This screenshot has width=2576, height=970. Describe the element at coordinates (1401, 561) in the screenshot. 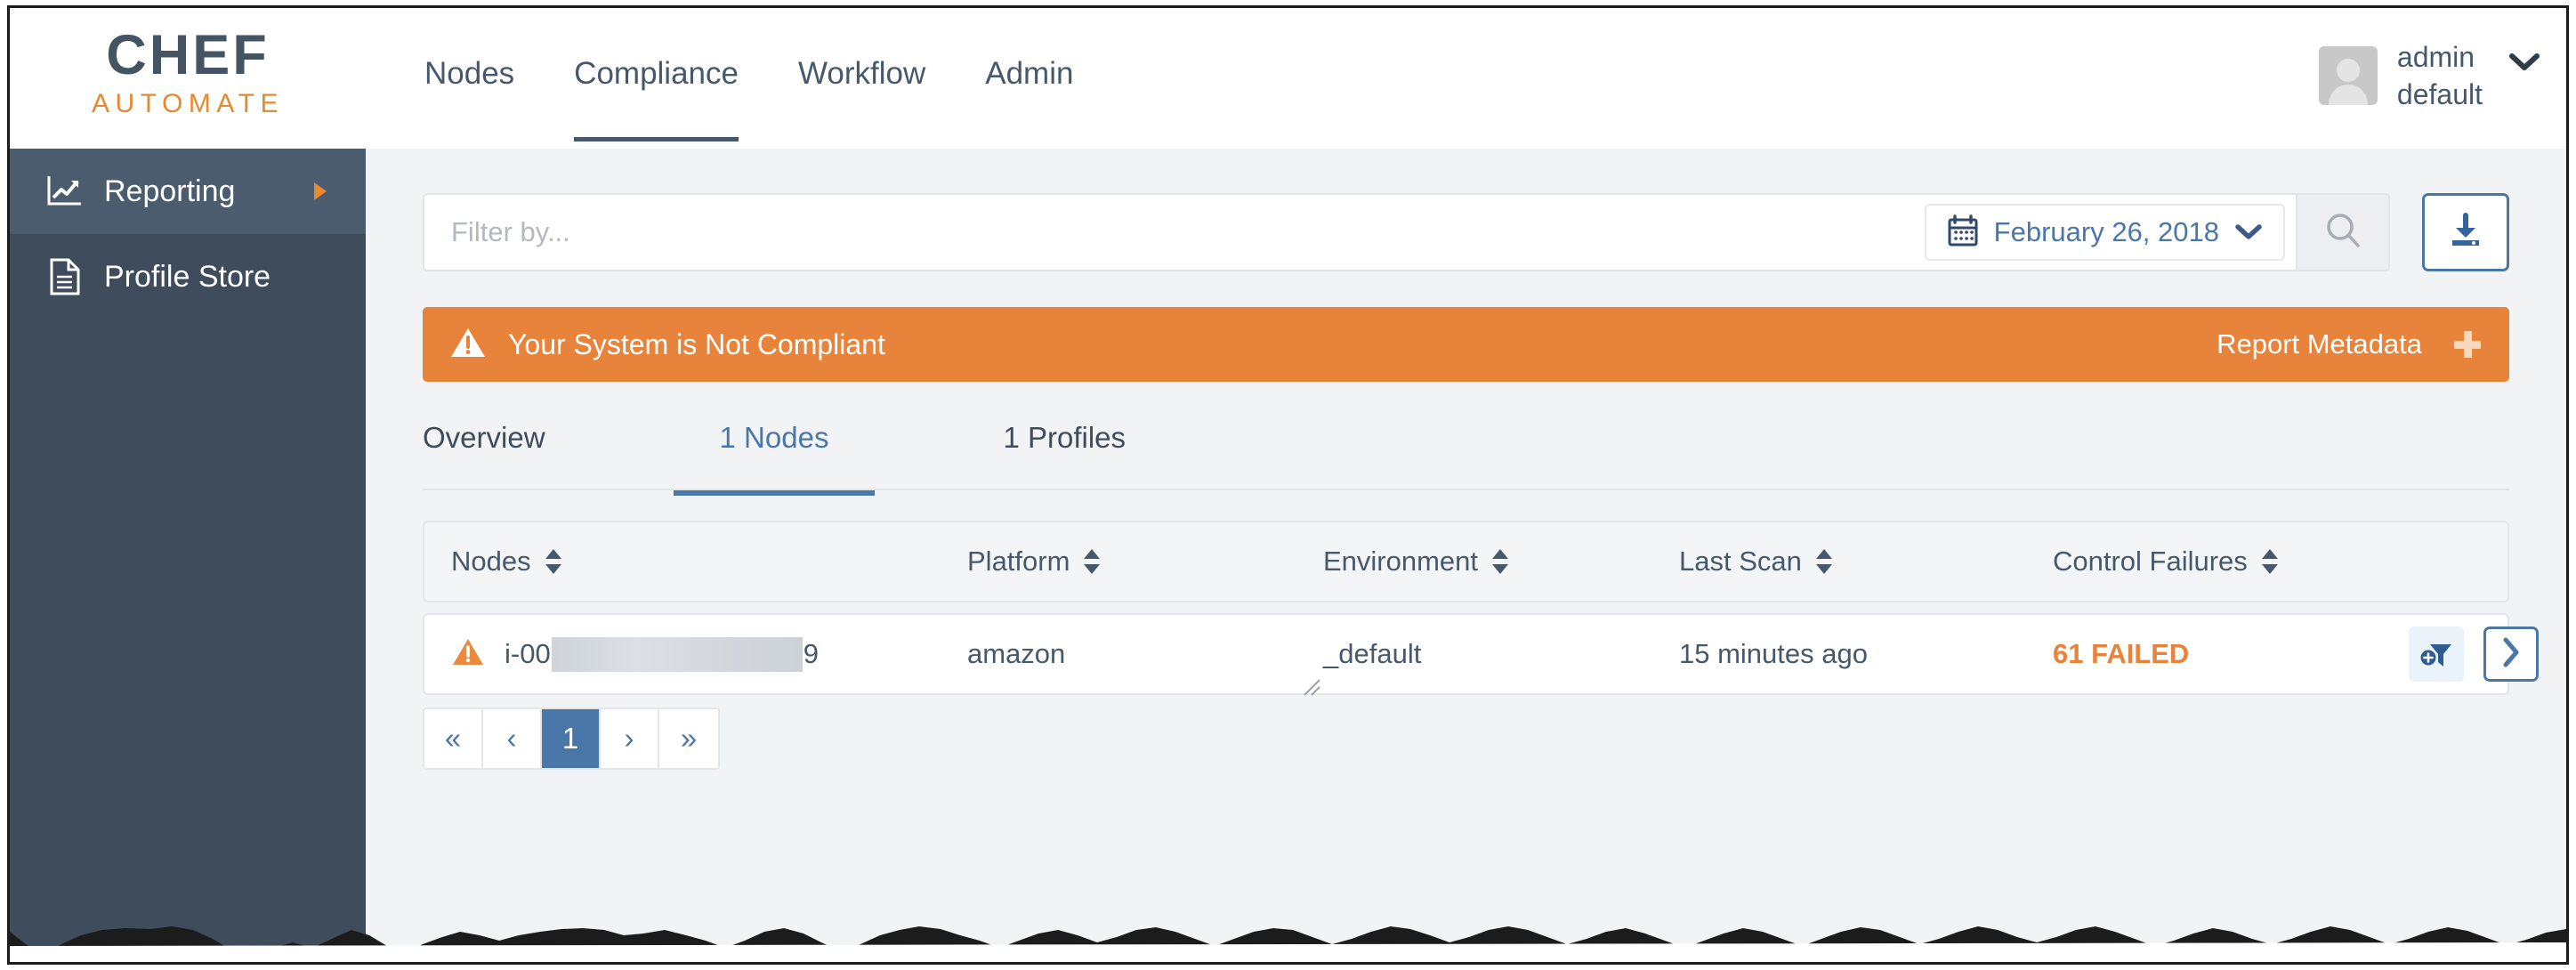

I see `column-label: Environment` at that location.